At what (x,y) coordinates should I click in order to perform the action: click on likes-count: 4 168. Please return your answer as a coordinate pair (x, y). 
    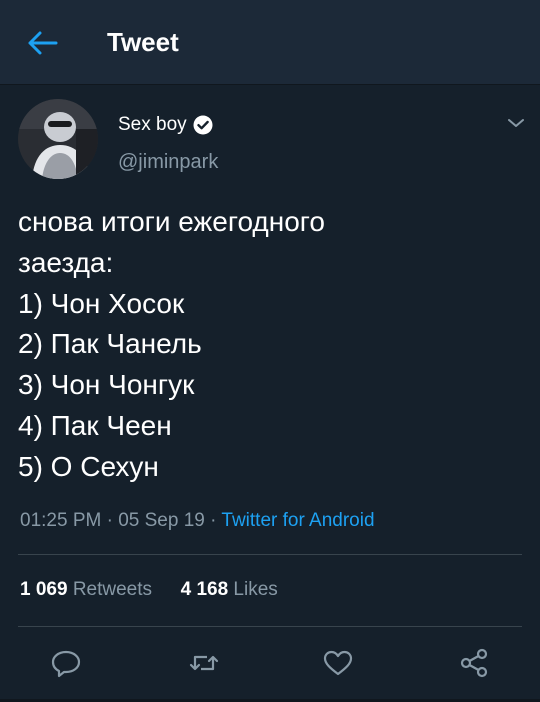
    Looking at the image, I should click on (204, 589).